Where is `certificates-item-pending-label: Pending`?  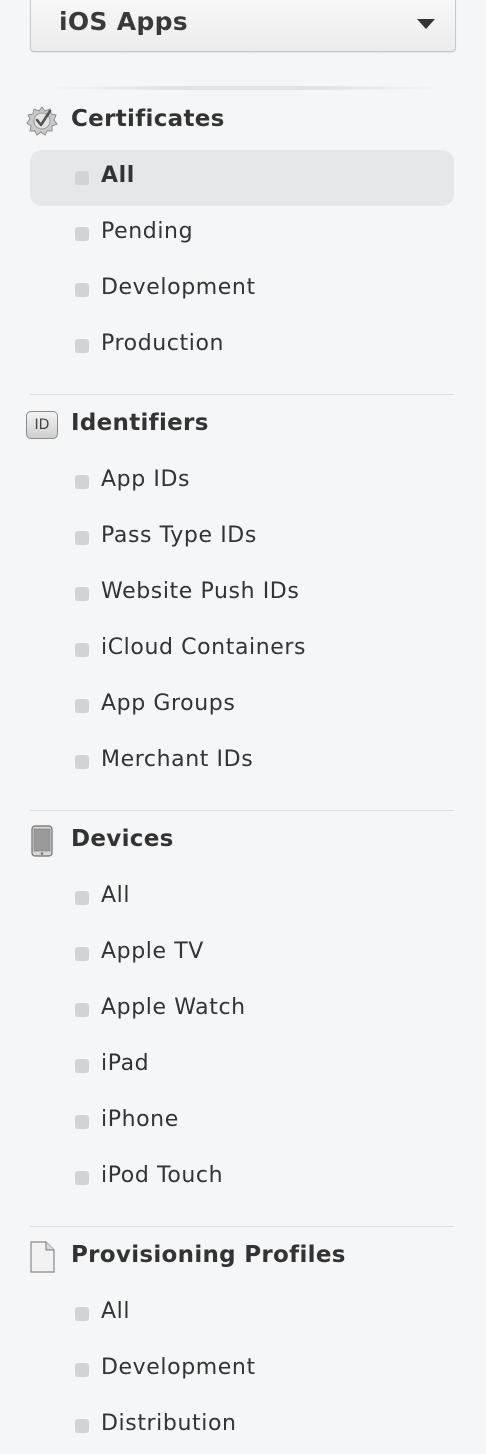
certificates-item-pending-label: Pending is located at coordinates (147, 231).